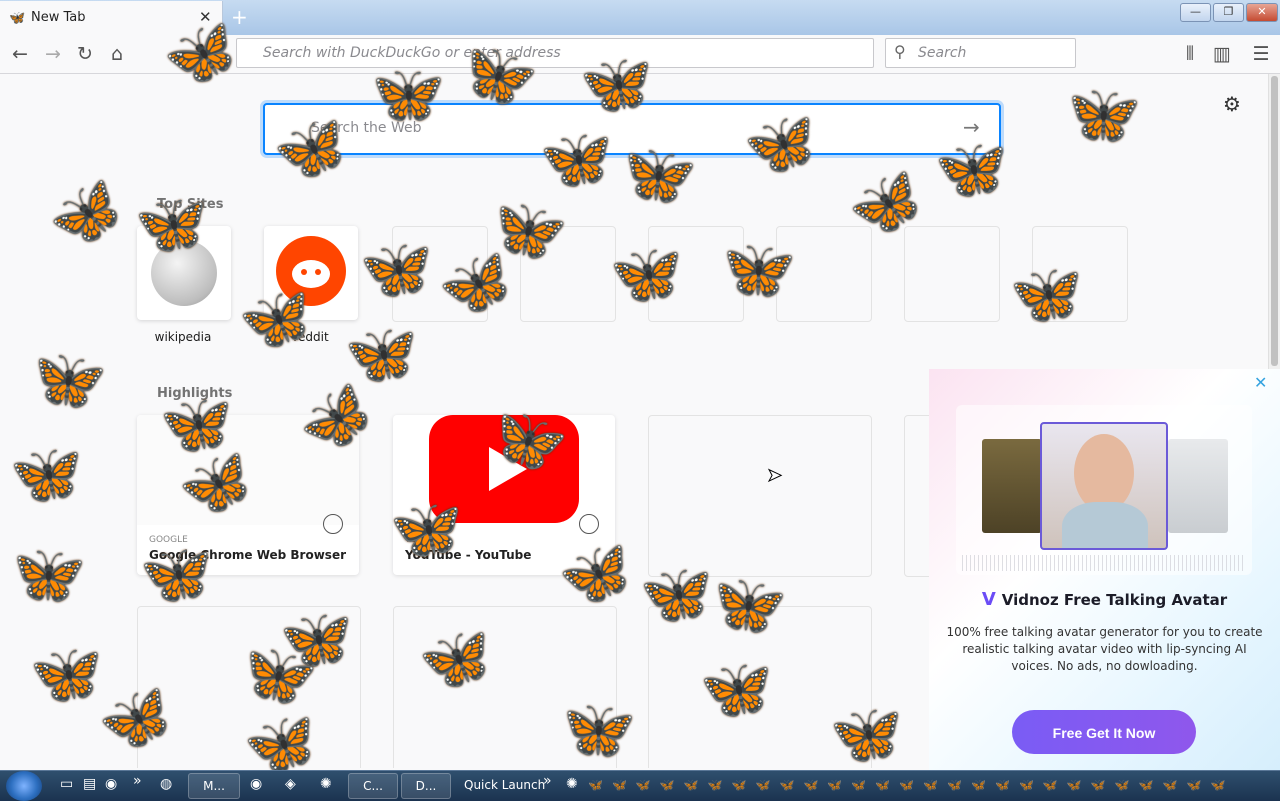 The image size is (1280, 801). What do you see at coordinates (366, 128) in the screenshot?
I see `web-search-placeholder: Search the Web` at bounding box center [366, 128].